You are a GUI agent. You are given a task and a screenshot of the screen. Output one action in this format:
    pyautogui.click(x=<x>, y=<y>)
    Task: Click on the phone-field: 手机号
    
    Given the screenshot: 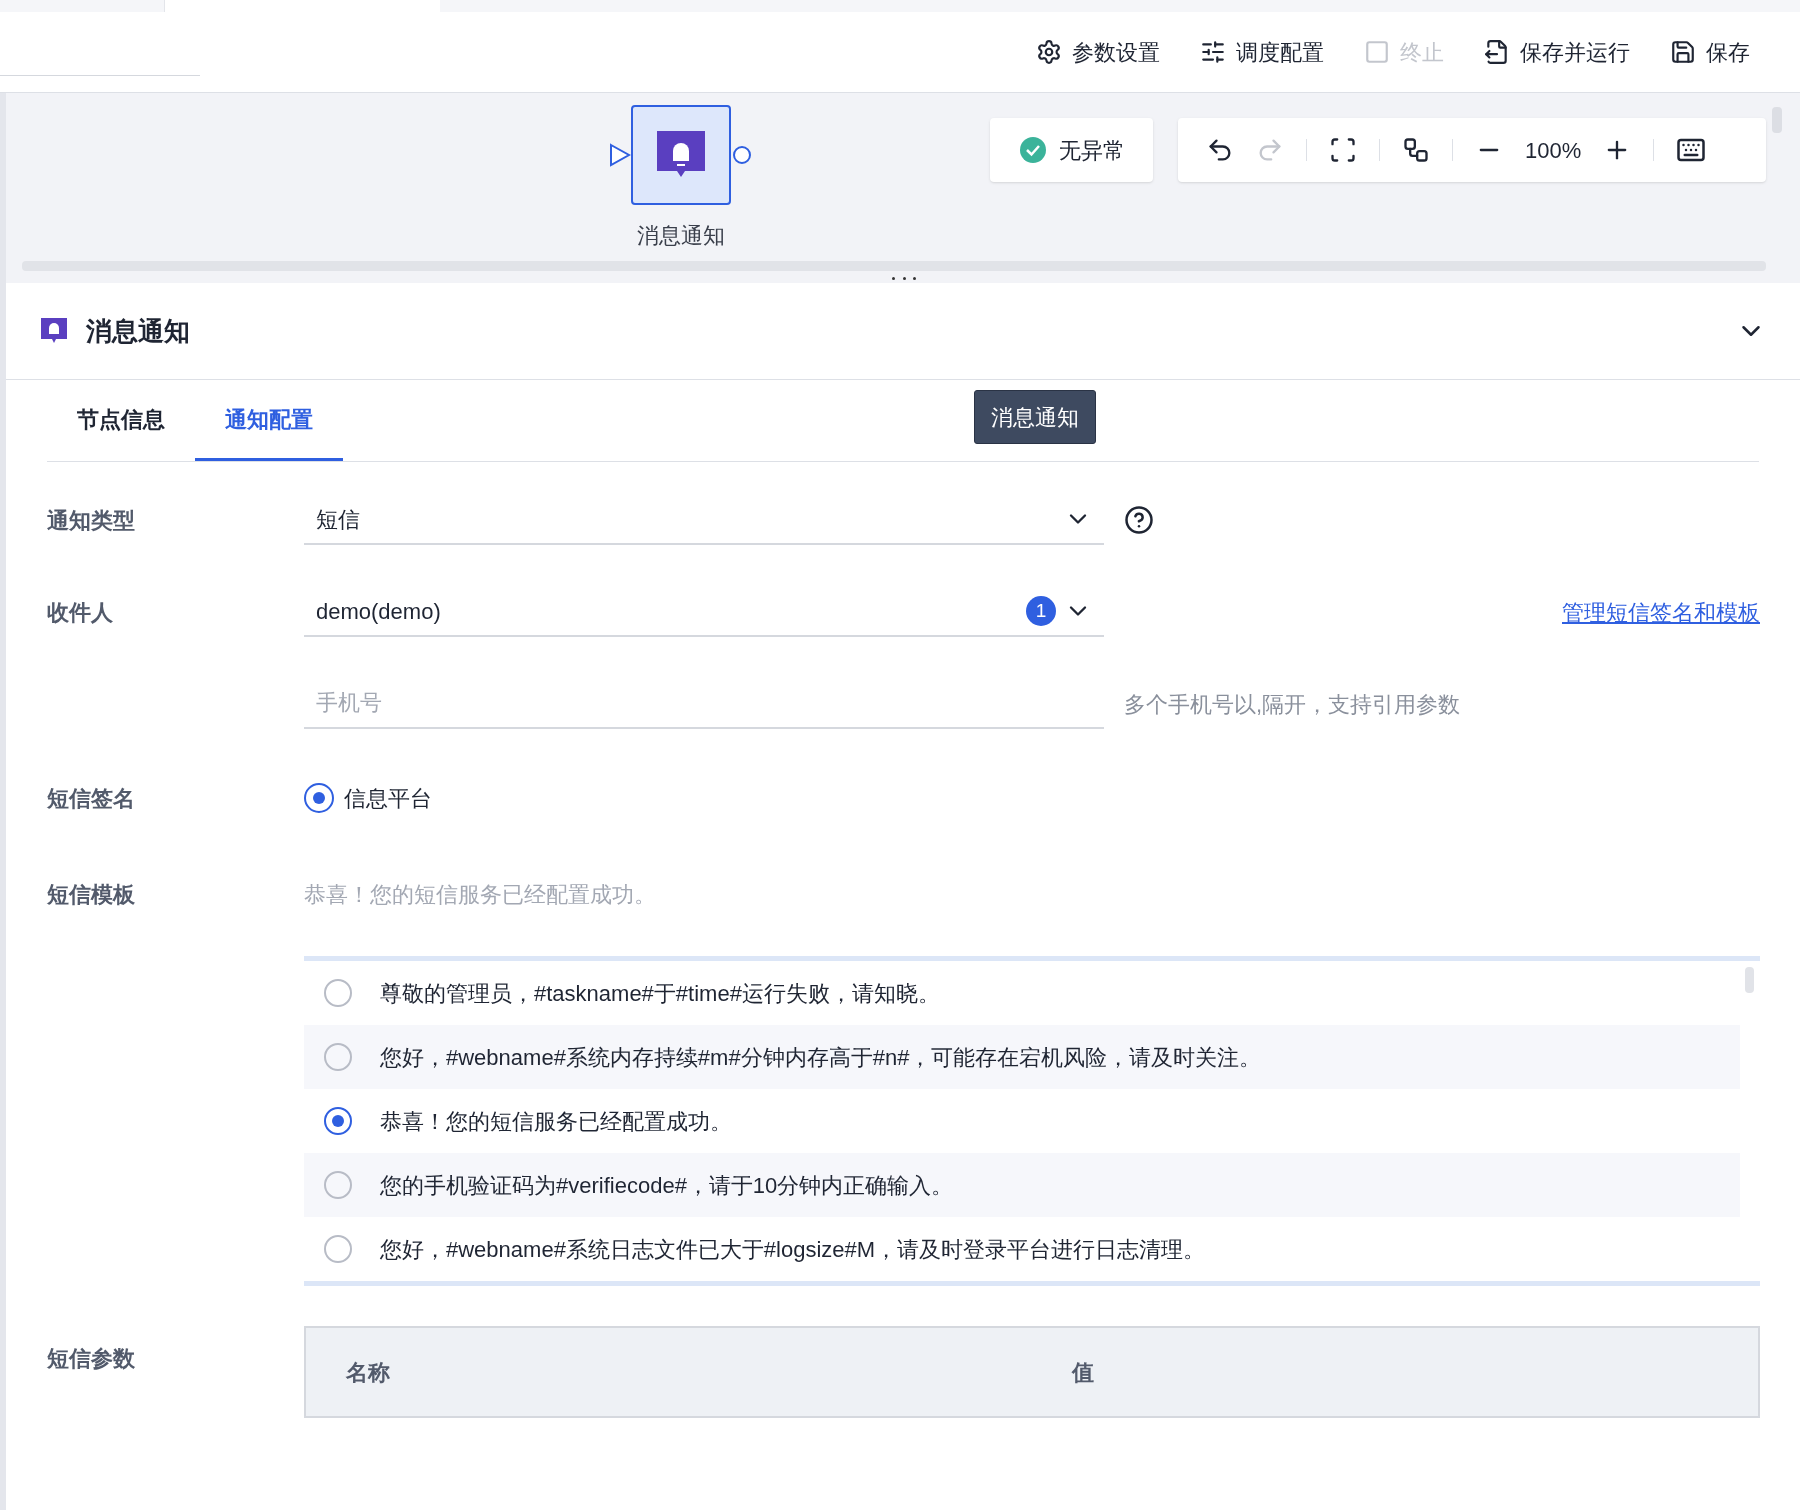 What is the action you would take?
    pyautogui.click(x=704, y=704)
    